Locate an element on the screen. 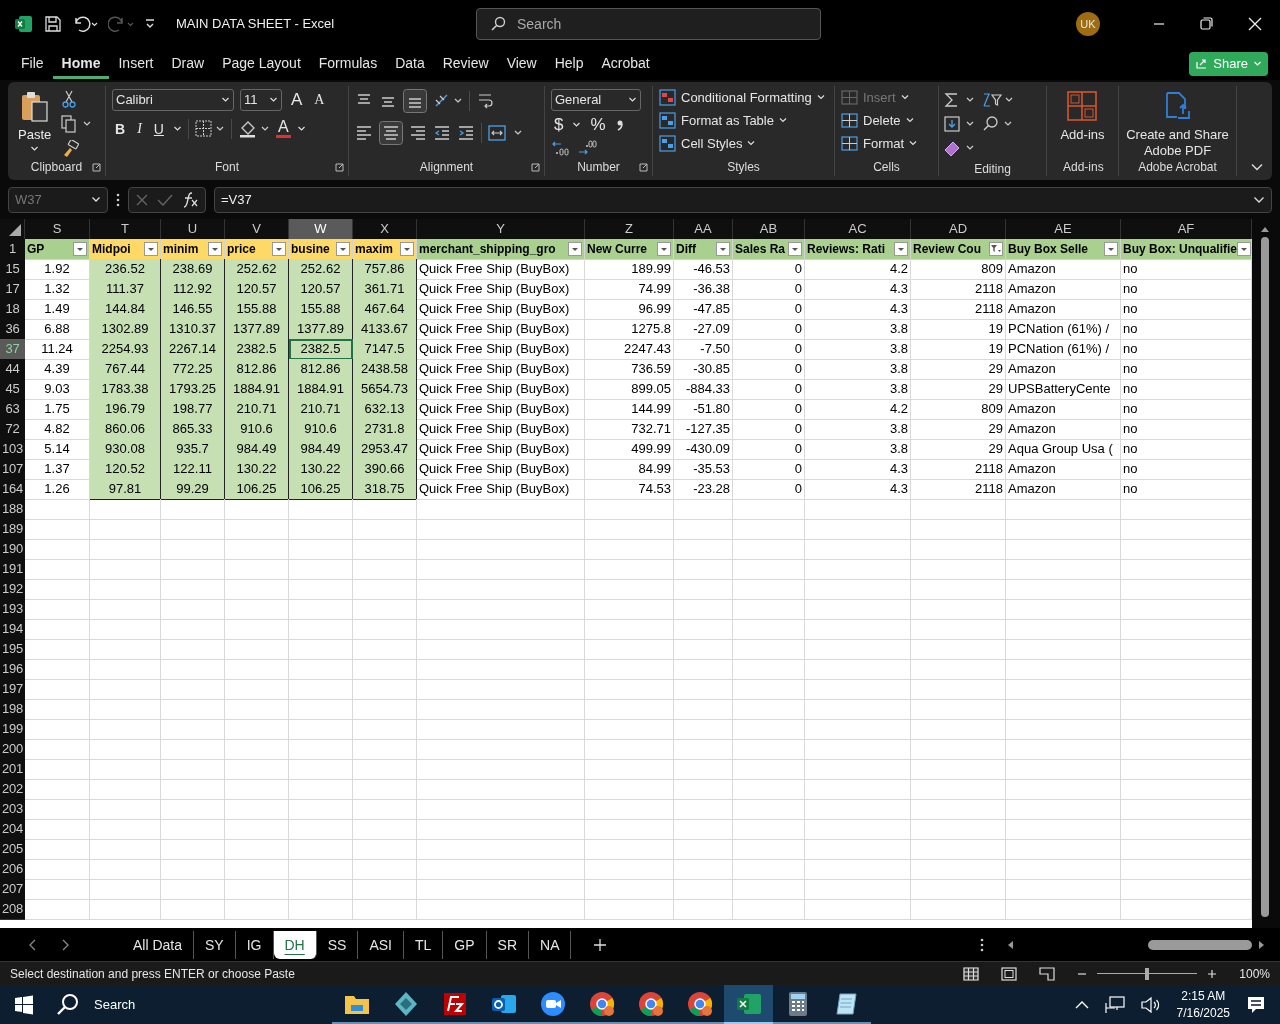  zoom-in-icon is located at coordinates (1212, 973).